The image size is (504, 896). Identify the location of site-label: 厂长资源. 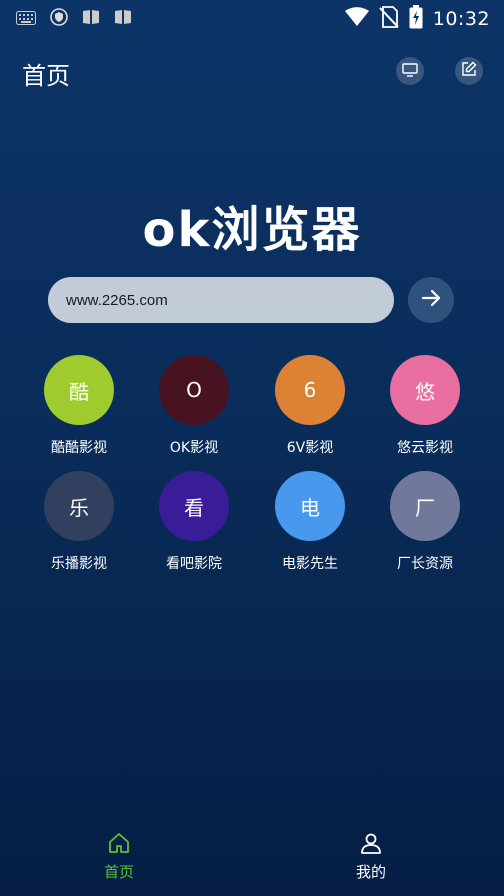
(425, 564).